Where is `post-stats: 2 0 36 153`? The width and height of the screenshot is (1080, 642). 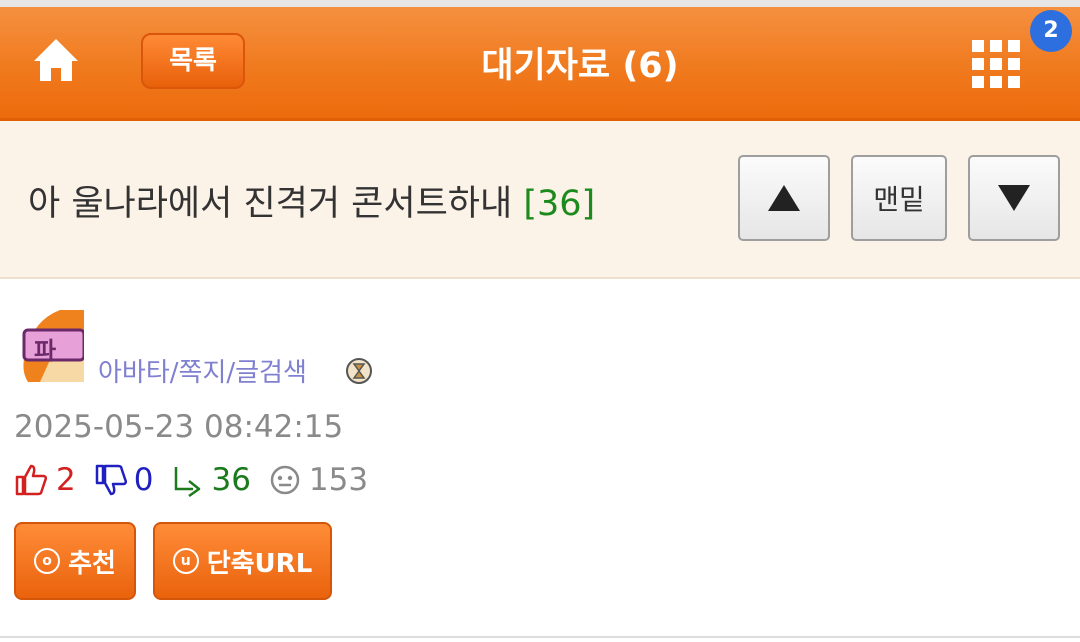
post-stats: 2 0 36 153 is located at coordinates (191, 480).